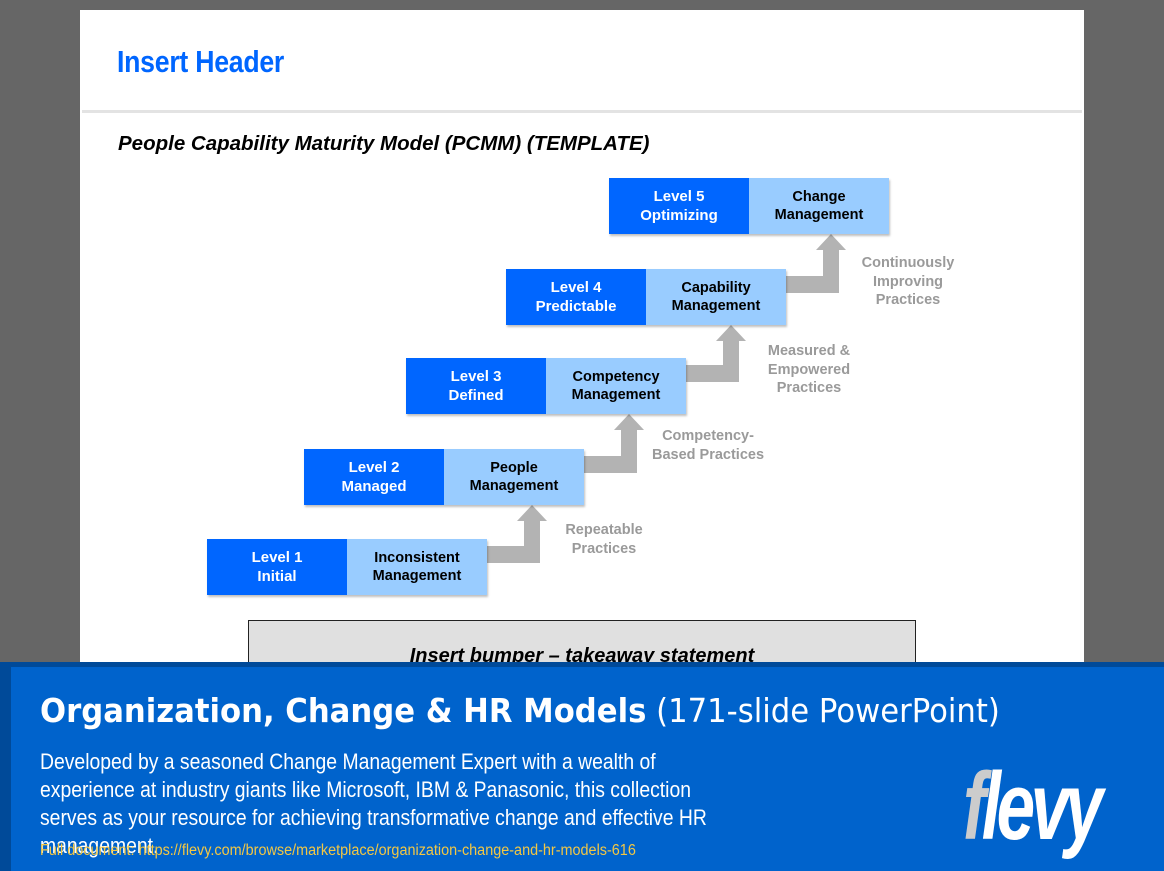 Image resolution: width=1164 pixels, height=871 pixels. Describe the element at coordinates (716, 288) in the screenshot. I see `focus-line: Capability` at that location.